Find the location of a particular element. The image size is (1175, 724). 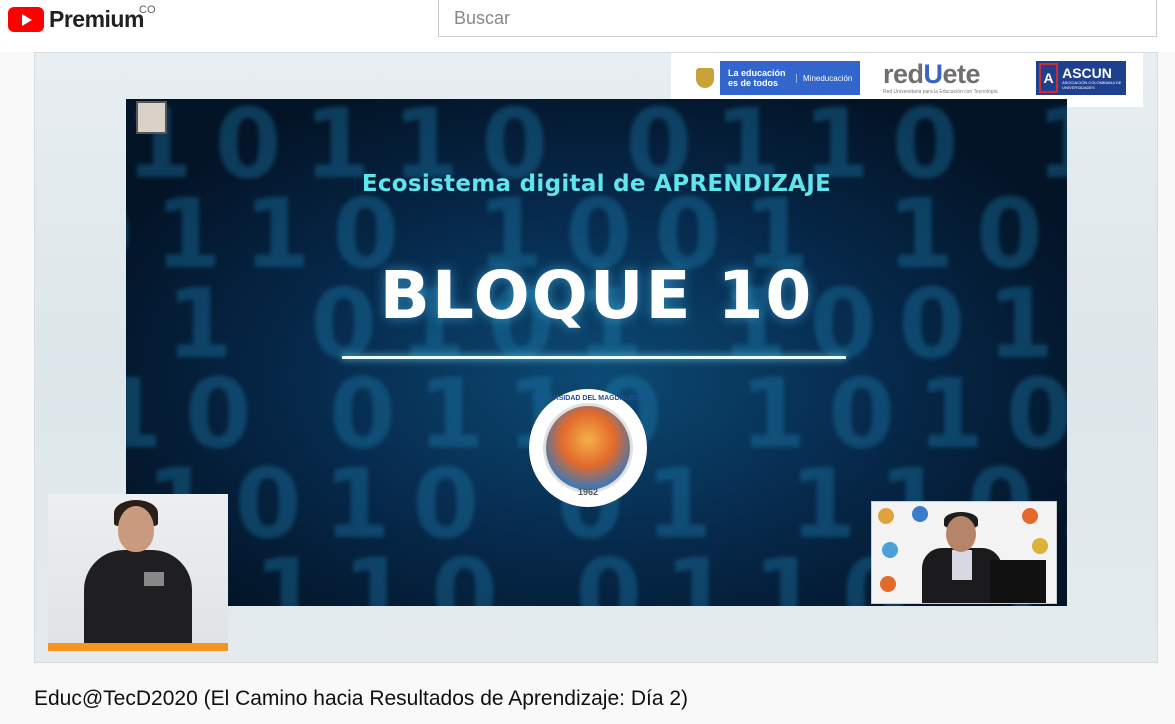

ascun-name: ASCUN is located at coordinates (1087, 73).